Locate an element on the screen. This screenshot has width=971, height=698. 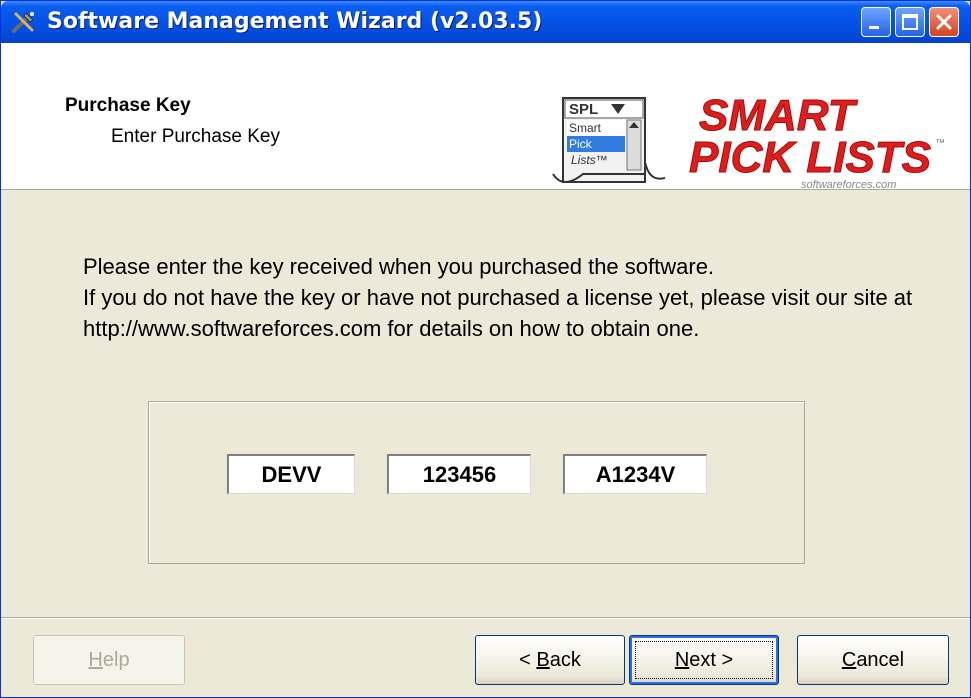
maximize-button is located at coordinates (910, 22).